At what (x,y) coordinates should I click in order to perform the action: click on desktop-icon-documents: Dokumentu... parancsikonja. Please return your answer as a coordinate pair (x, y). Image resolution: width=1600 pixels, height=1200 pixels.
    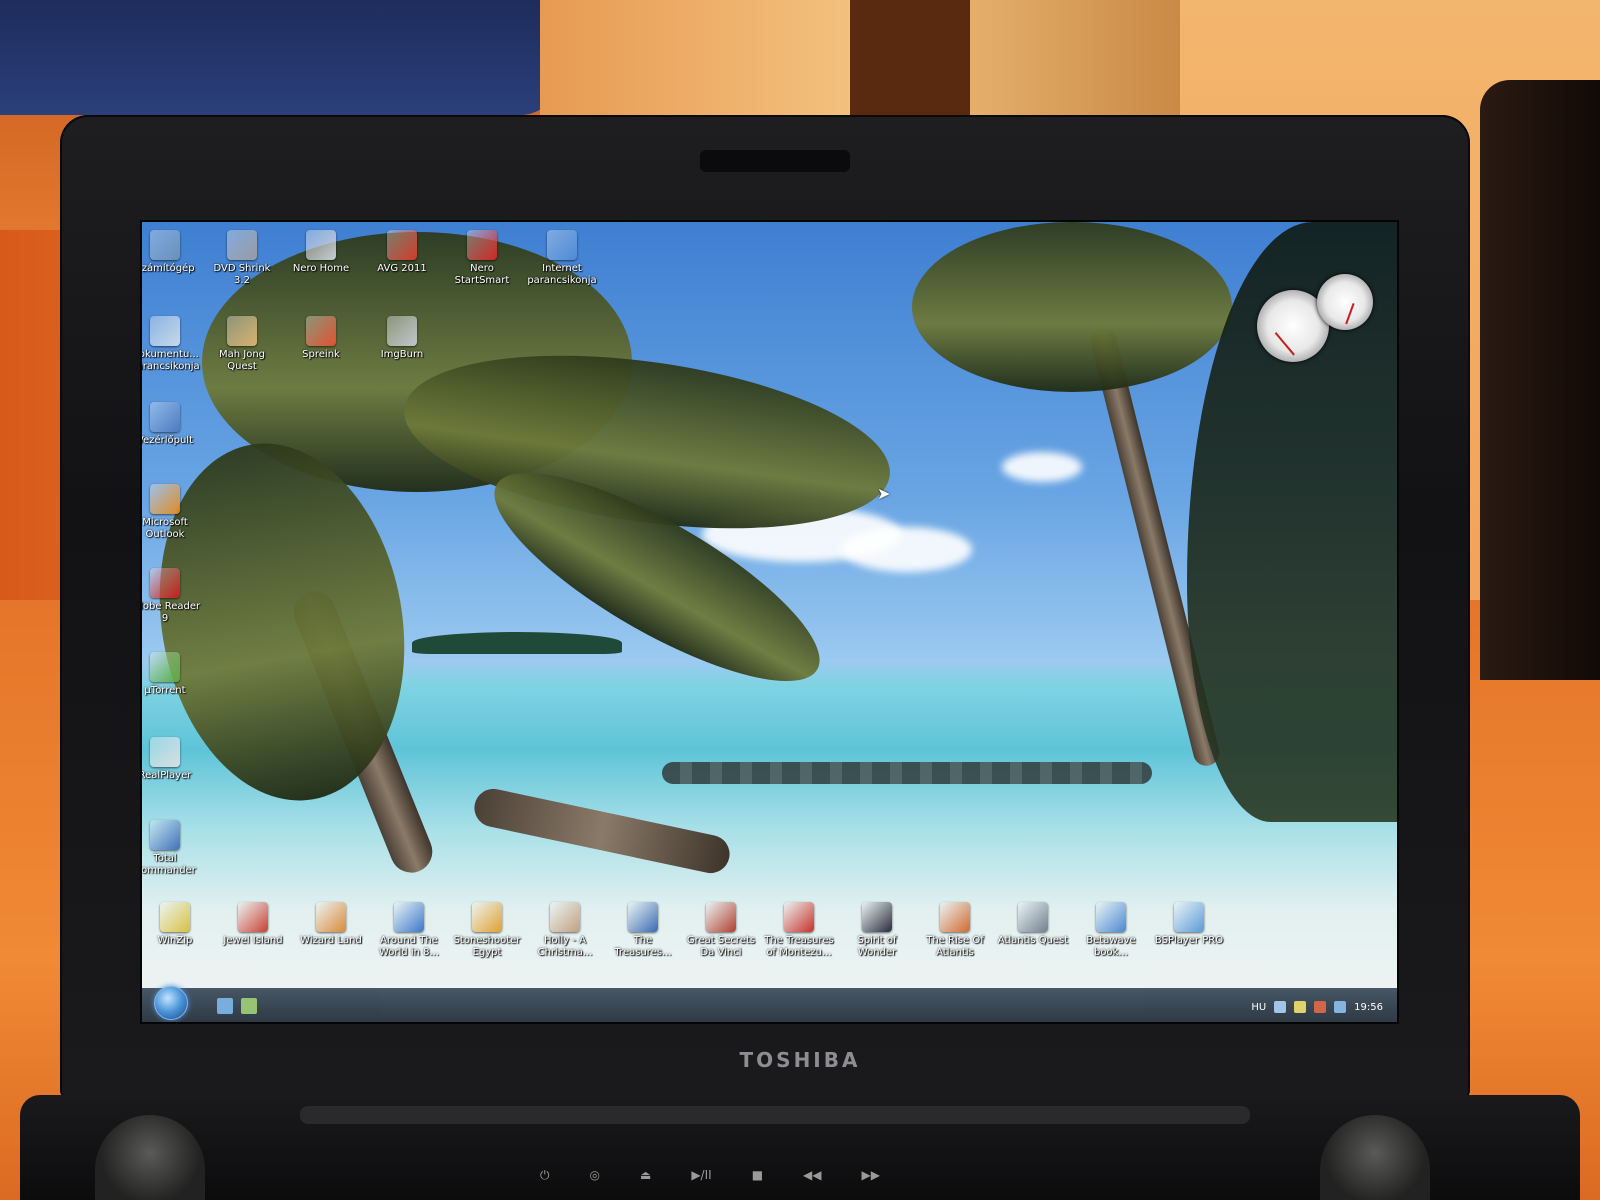
    Looking at the image, I should click on (175, 344).